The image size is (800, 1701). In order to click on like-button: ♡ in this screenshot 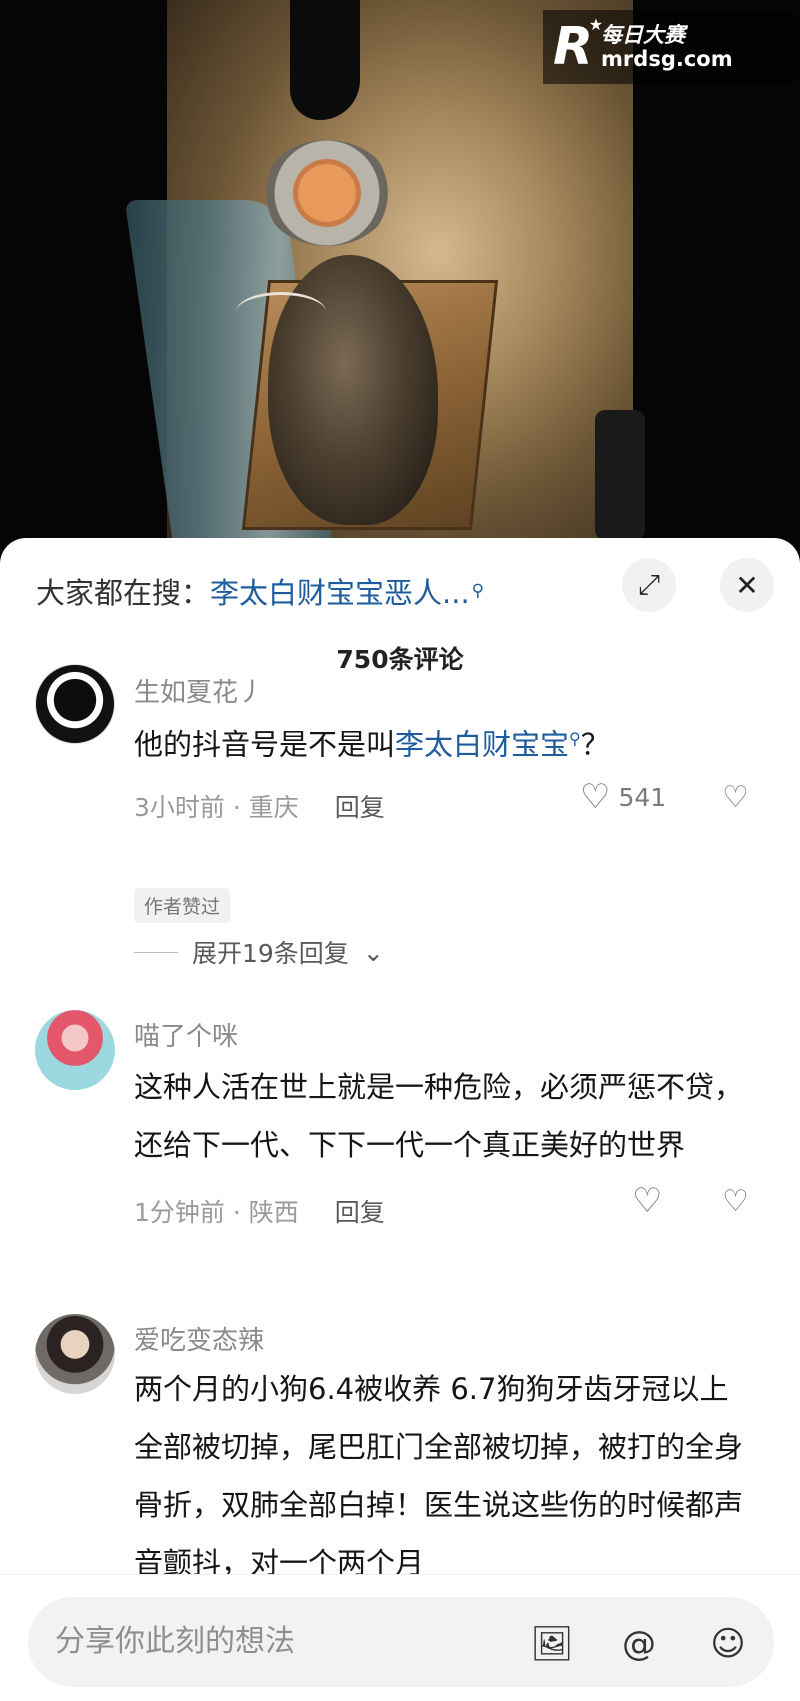, I will do `click(647, 1201)`.